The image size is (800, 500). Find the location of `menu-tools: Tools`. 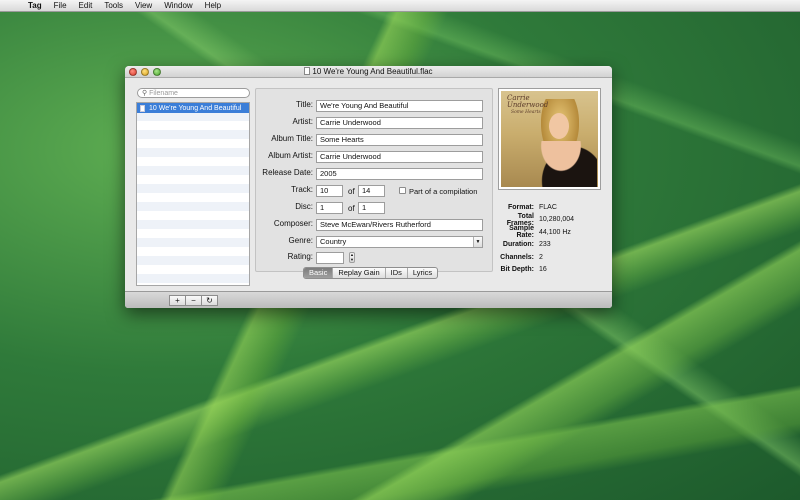

menu-tools: Tools is located at coordinates (113, 5).